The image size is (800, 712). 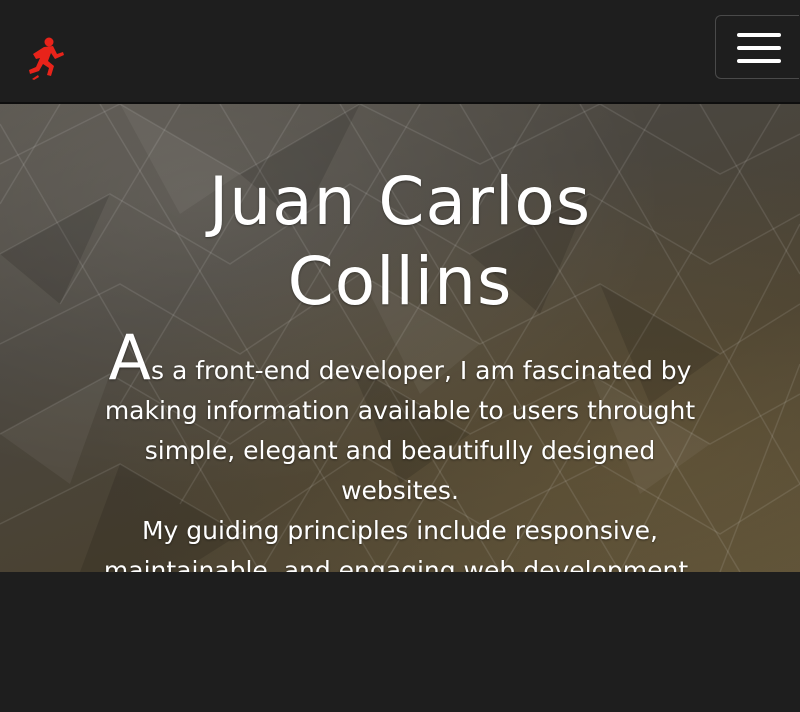 I want to click on hamburger-menu-icon, so click(x=759, y=35).